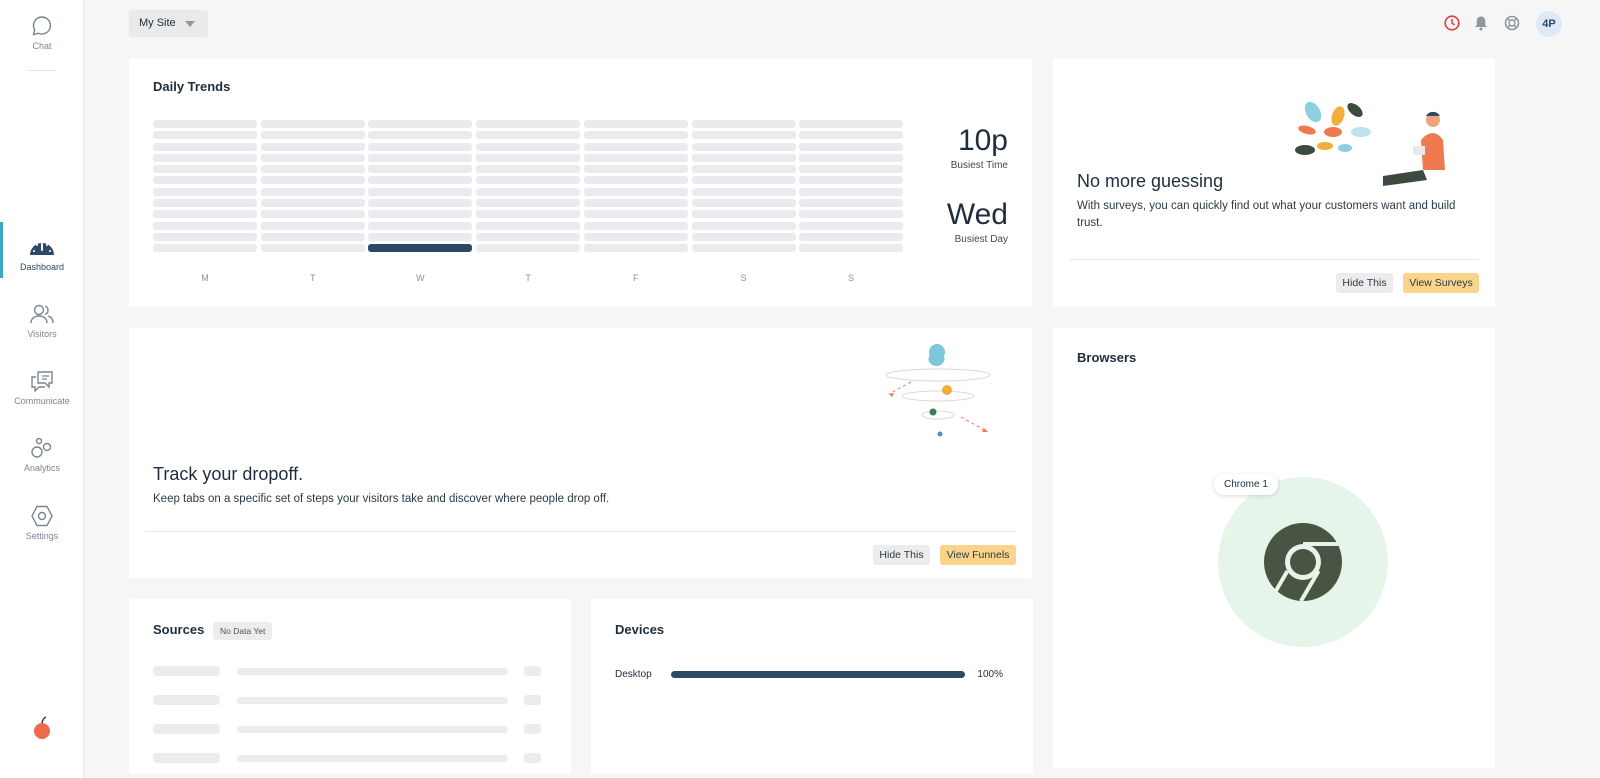 The height and width of the screenshot is (778, 1600). Describe the element at coordinates (636, 278) in the screenshot. I see `day-label: F` at that location.